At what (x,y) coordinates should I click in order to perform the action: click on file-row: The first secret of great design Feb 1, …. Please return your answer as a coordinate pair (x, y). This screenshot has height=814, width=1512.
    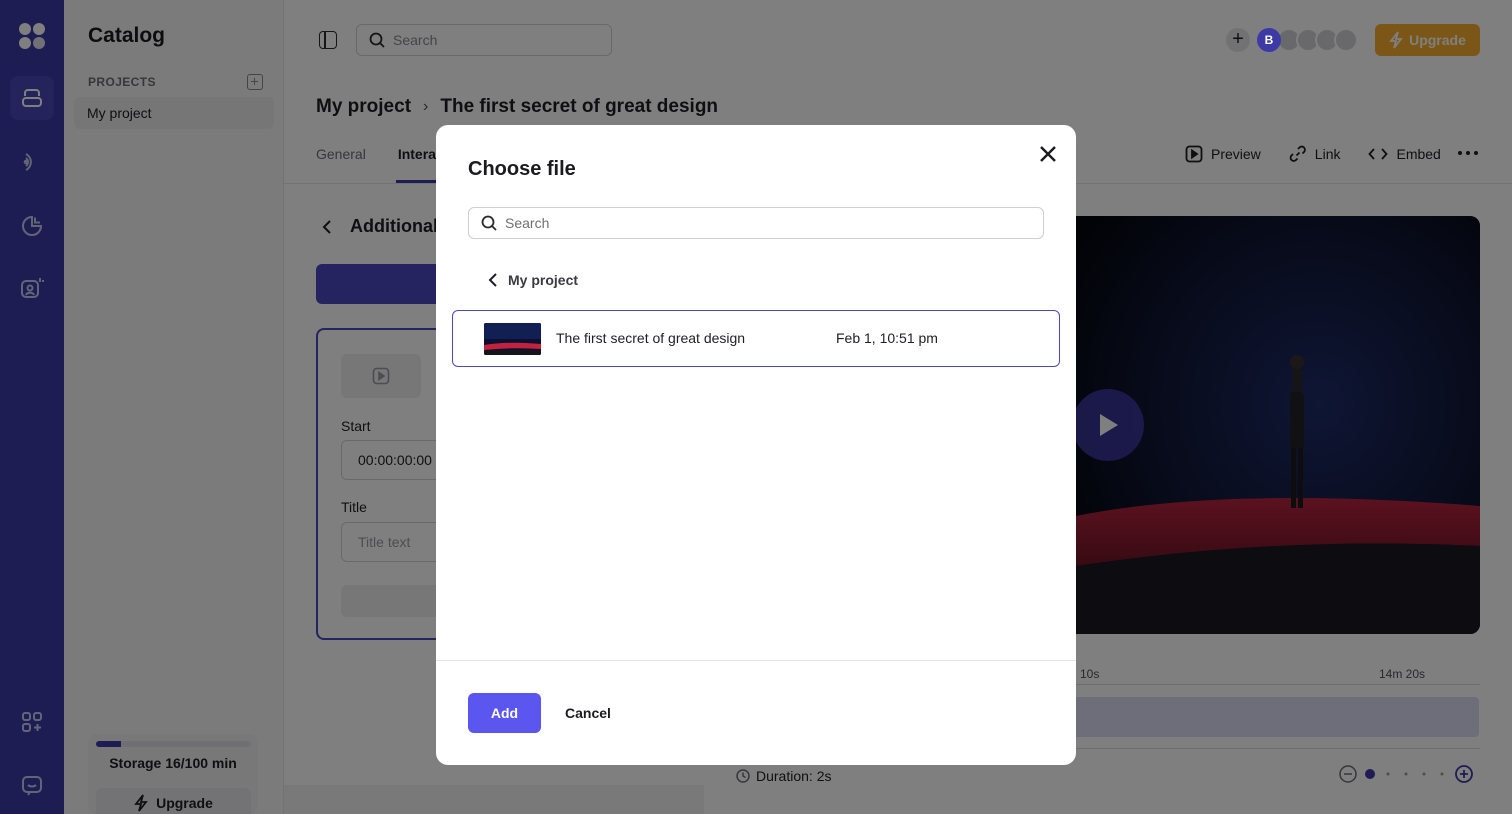
    Looking at the image, I should click on (756, 338).